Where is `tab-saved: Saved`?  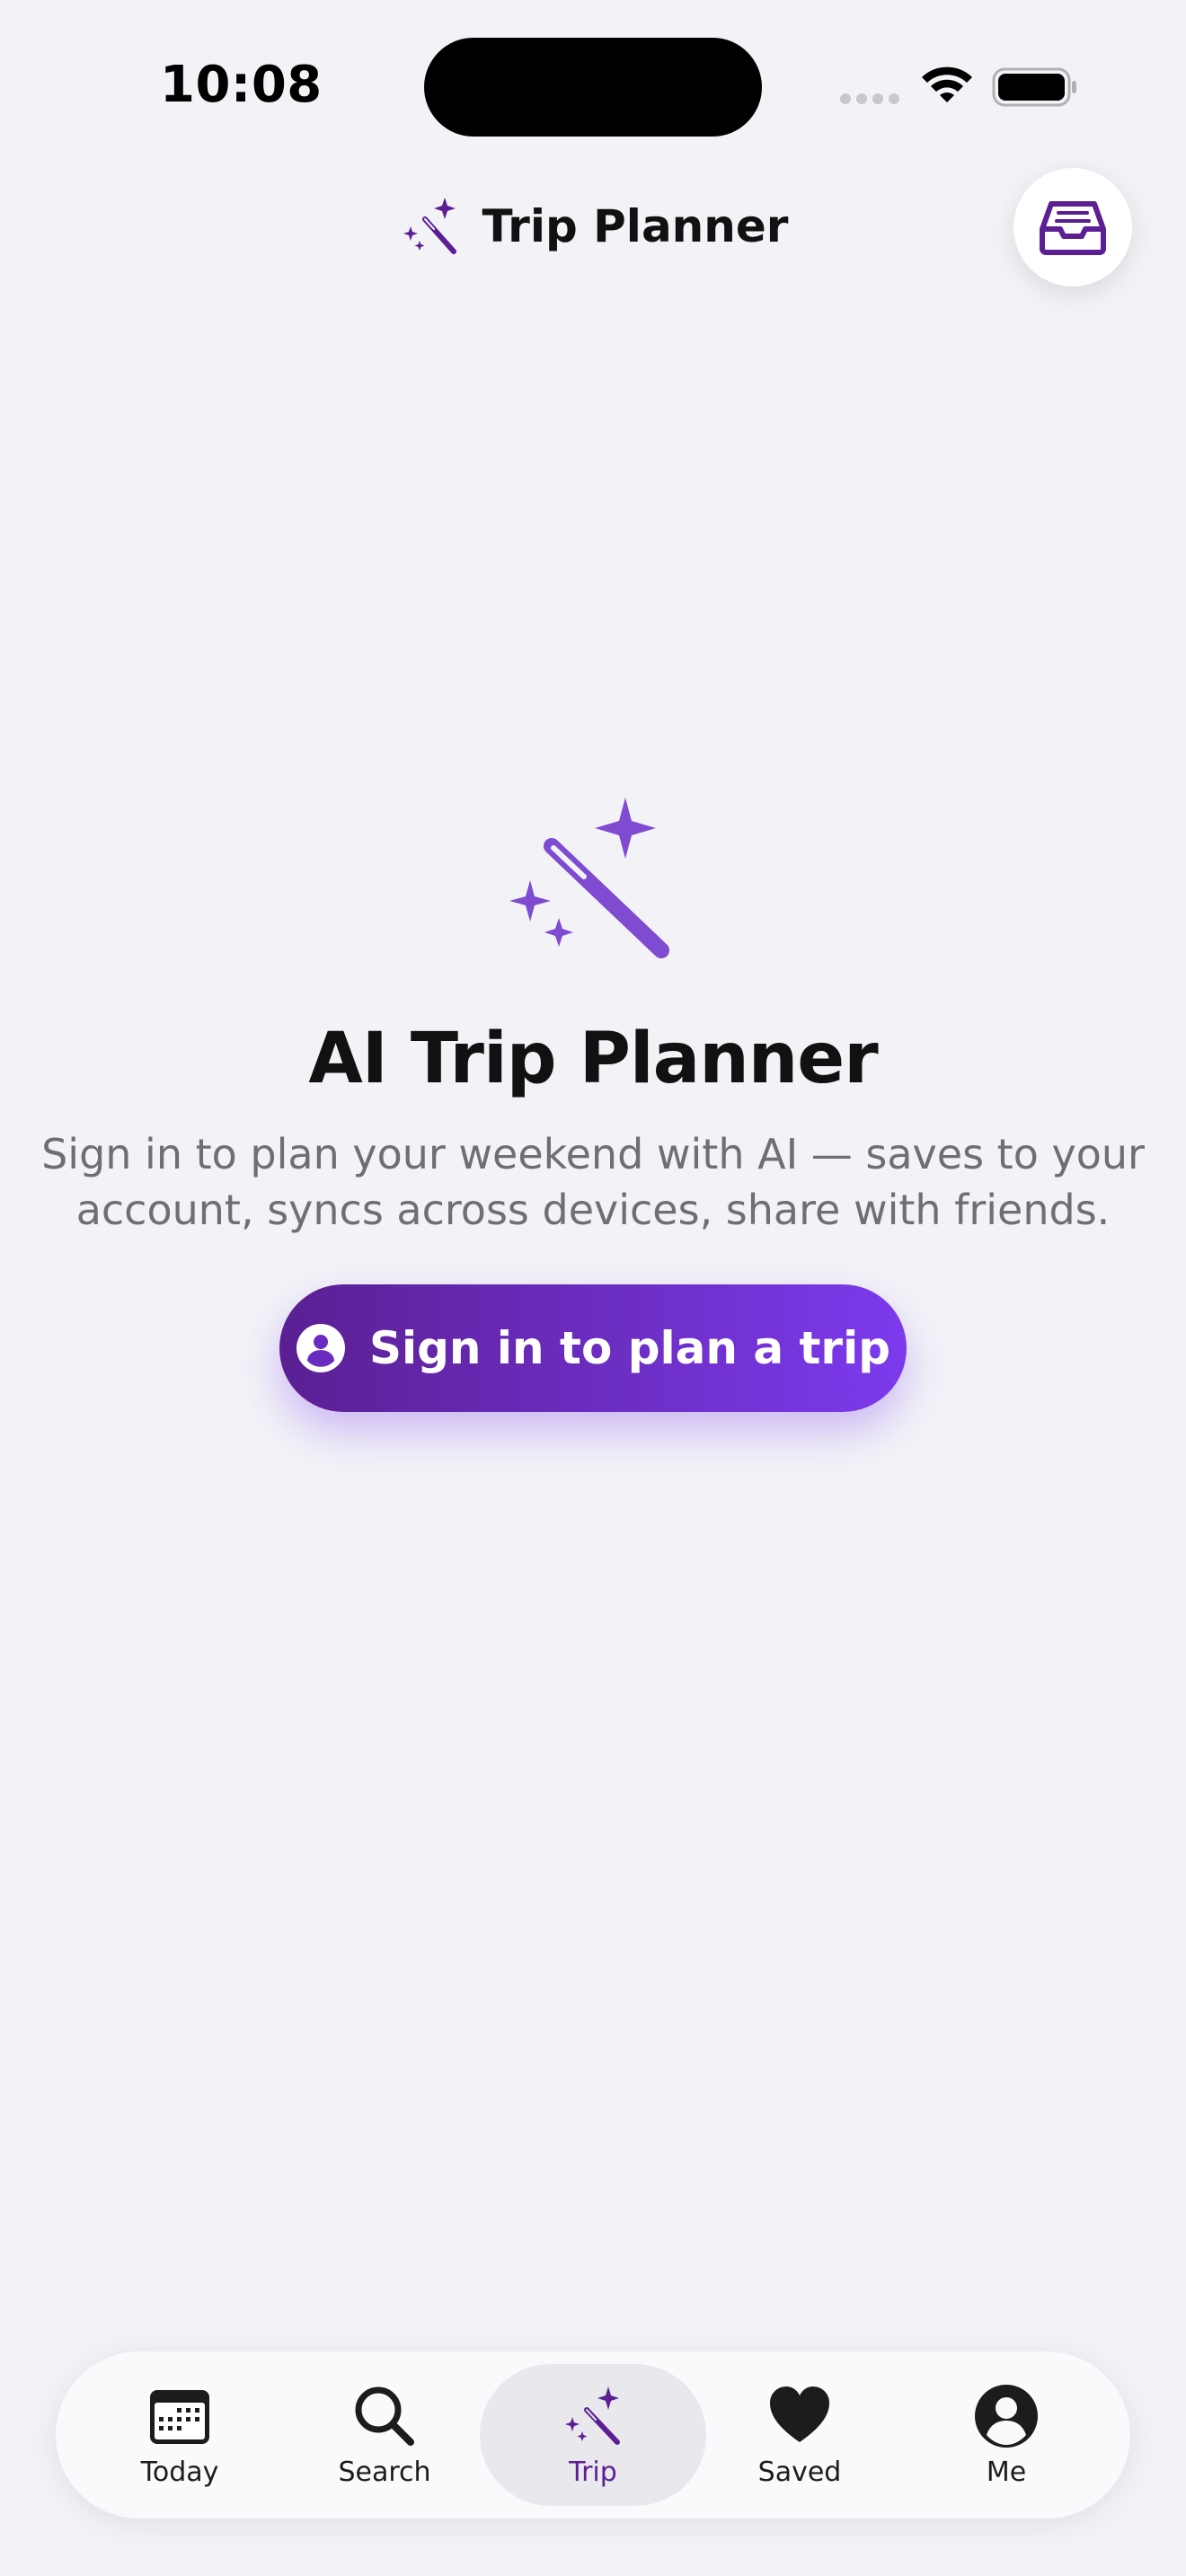
tab-saved: Saved is located at coordinates (799, 2435).